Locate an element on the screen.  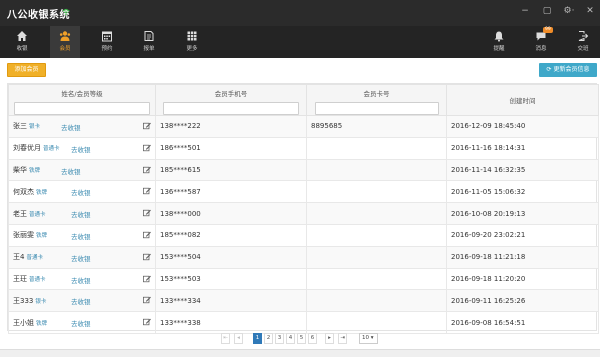
member-level: 铁牌 is located at coordinates (42, 323).